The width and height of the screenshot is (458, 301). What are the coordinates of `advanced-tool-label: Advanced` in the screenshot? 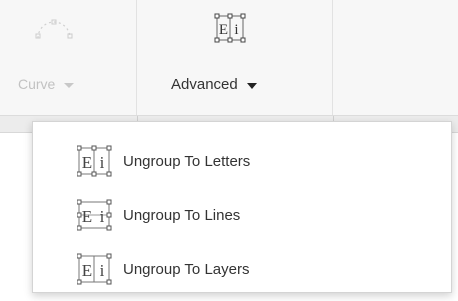 It's located at (214, 84).